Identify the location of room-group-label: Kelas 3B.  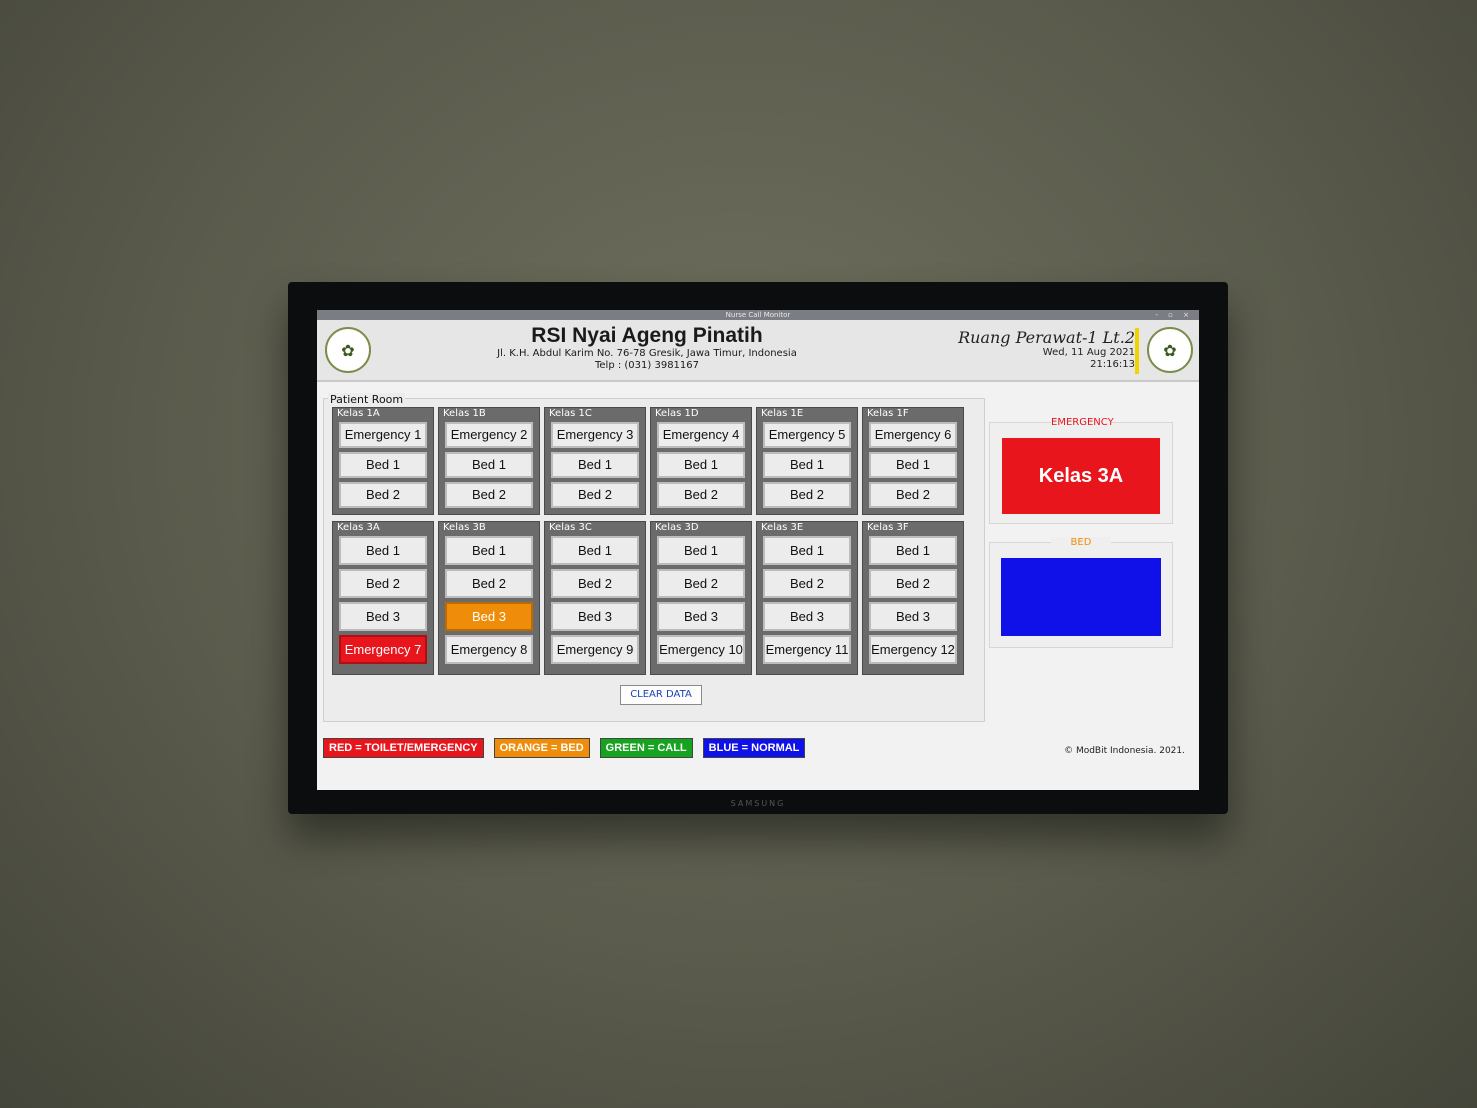
(464, 527).